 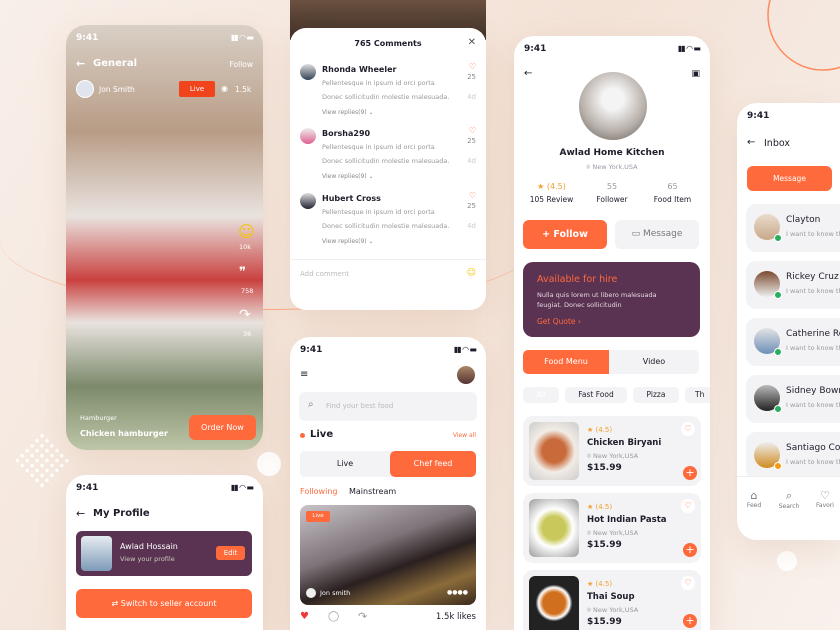 What do you see at coordinates (116, 603) in the screenshot?
I see `swap-icon: ⇄` at bounding box center [116, 603].